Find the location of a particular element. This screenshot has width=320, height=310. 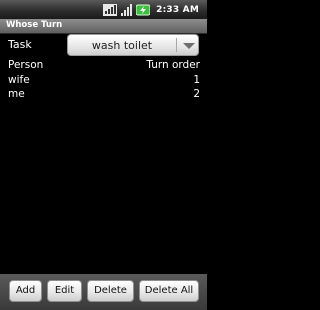

chevron-down-icon is located at coordinates (189, 46).